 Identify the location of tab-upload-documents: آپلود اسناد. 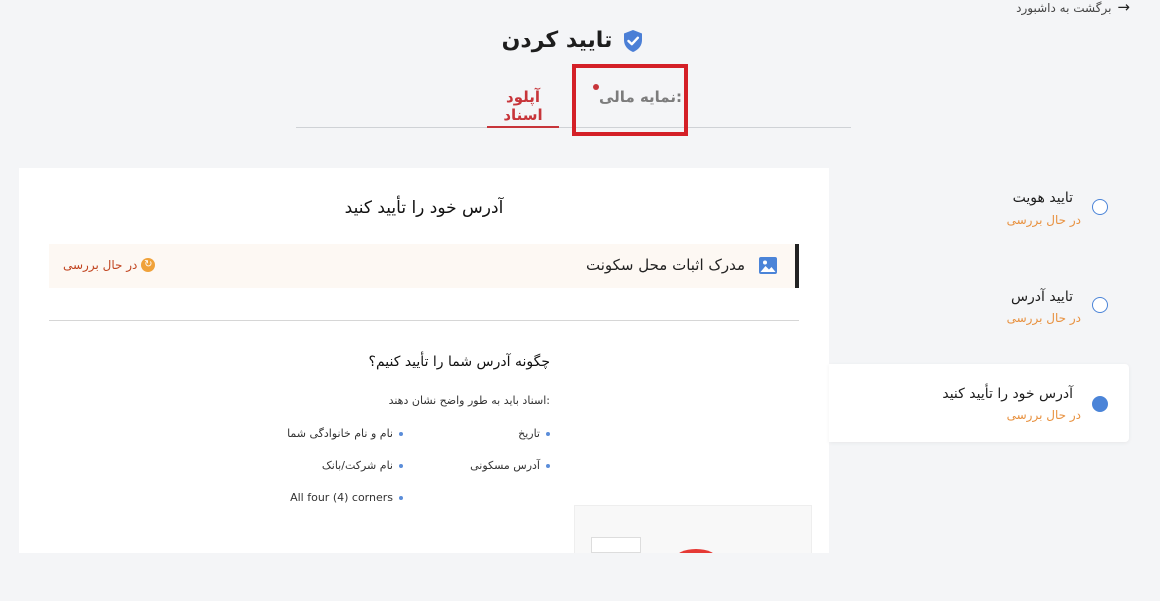
(523, 108).